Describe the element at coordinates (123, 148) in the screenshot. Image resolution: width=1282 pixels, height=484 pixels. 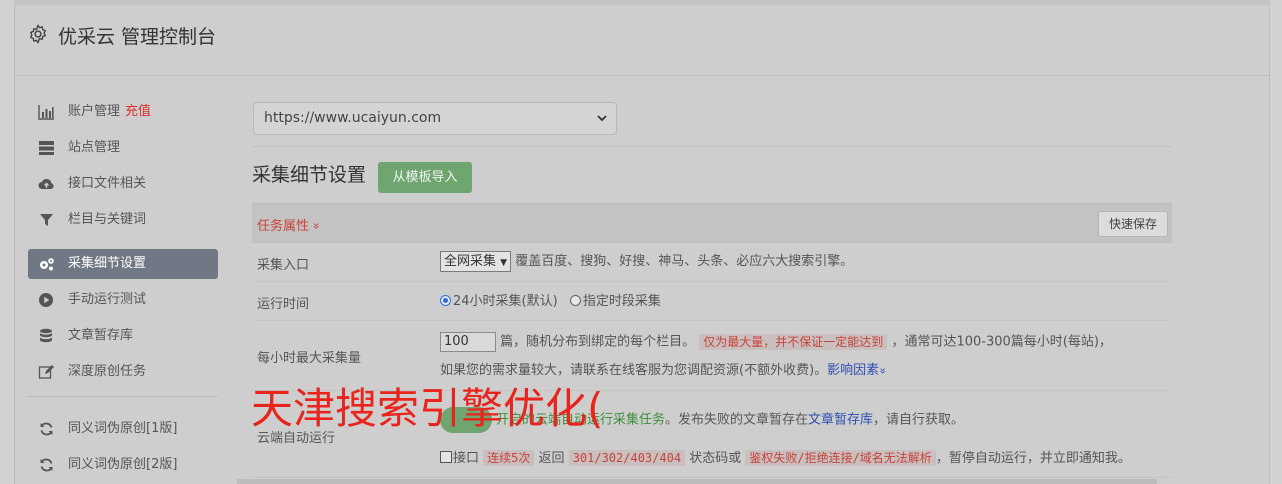
I see `sidebar-item-sites: 站点管理` at that location.